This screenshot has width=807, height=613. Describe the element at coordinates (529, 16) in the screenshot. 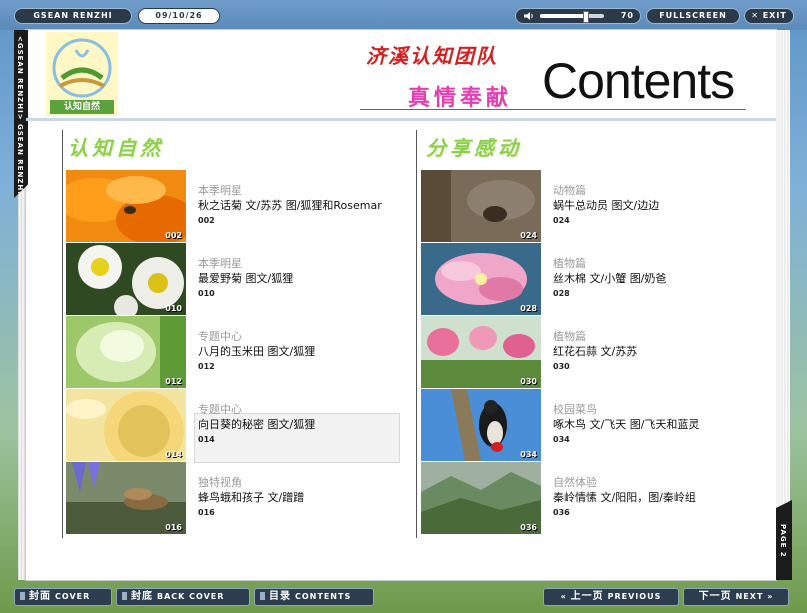

I see `speaker-icon` at that location.